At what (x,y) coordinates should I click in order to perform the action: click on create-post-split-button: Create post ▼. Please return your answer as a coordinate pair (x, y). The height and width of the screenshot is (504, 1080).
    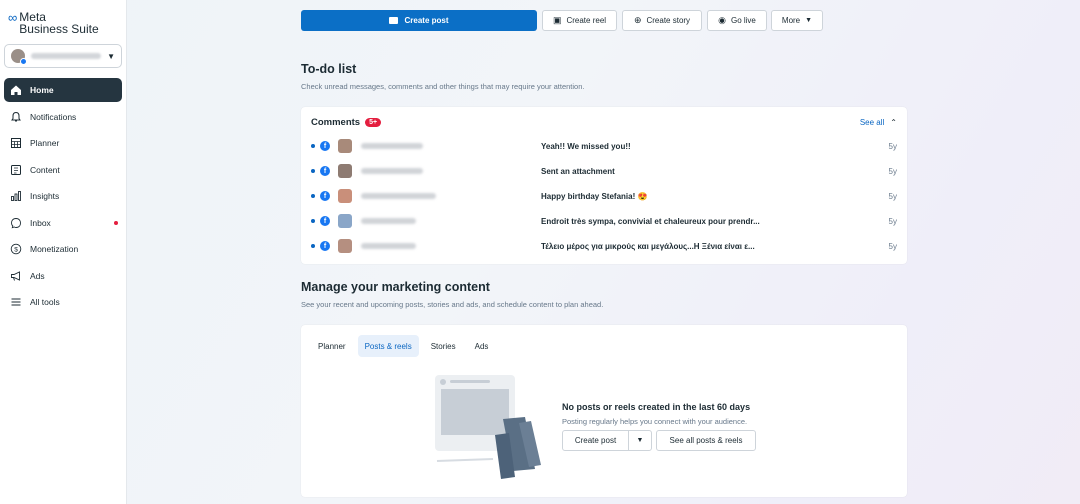
    Looking at the image, I should click on (607, 440).